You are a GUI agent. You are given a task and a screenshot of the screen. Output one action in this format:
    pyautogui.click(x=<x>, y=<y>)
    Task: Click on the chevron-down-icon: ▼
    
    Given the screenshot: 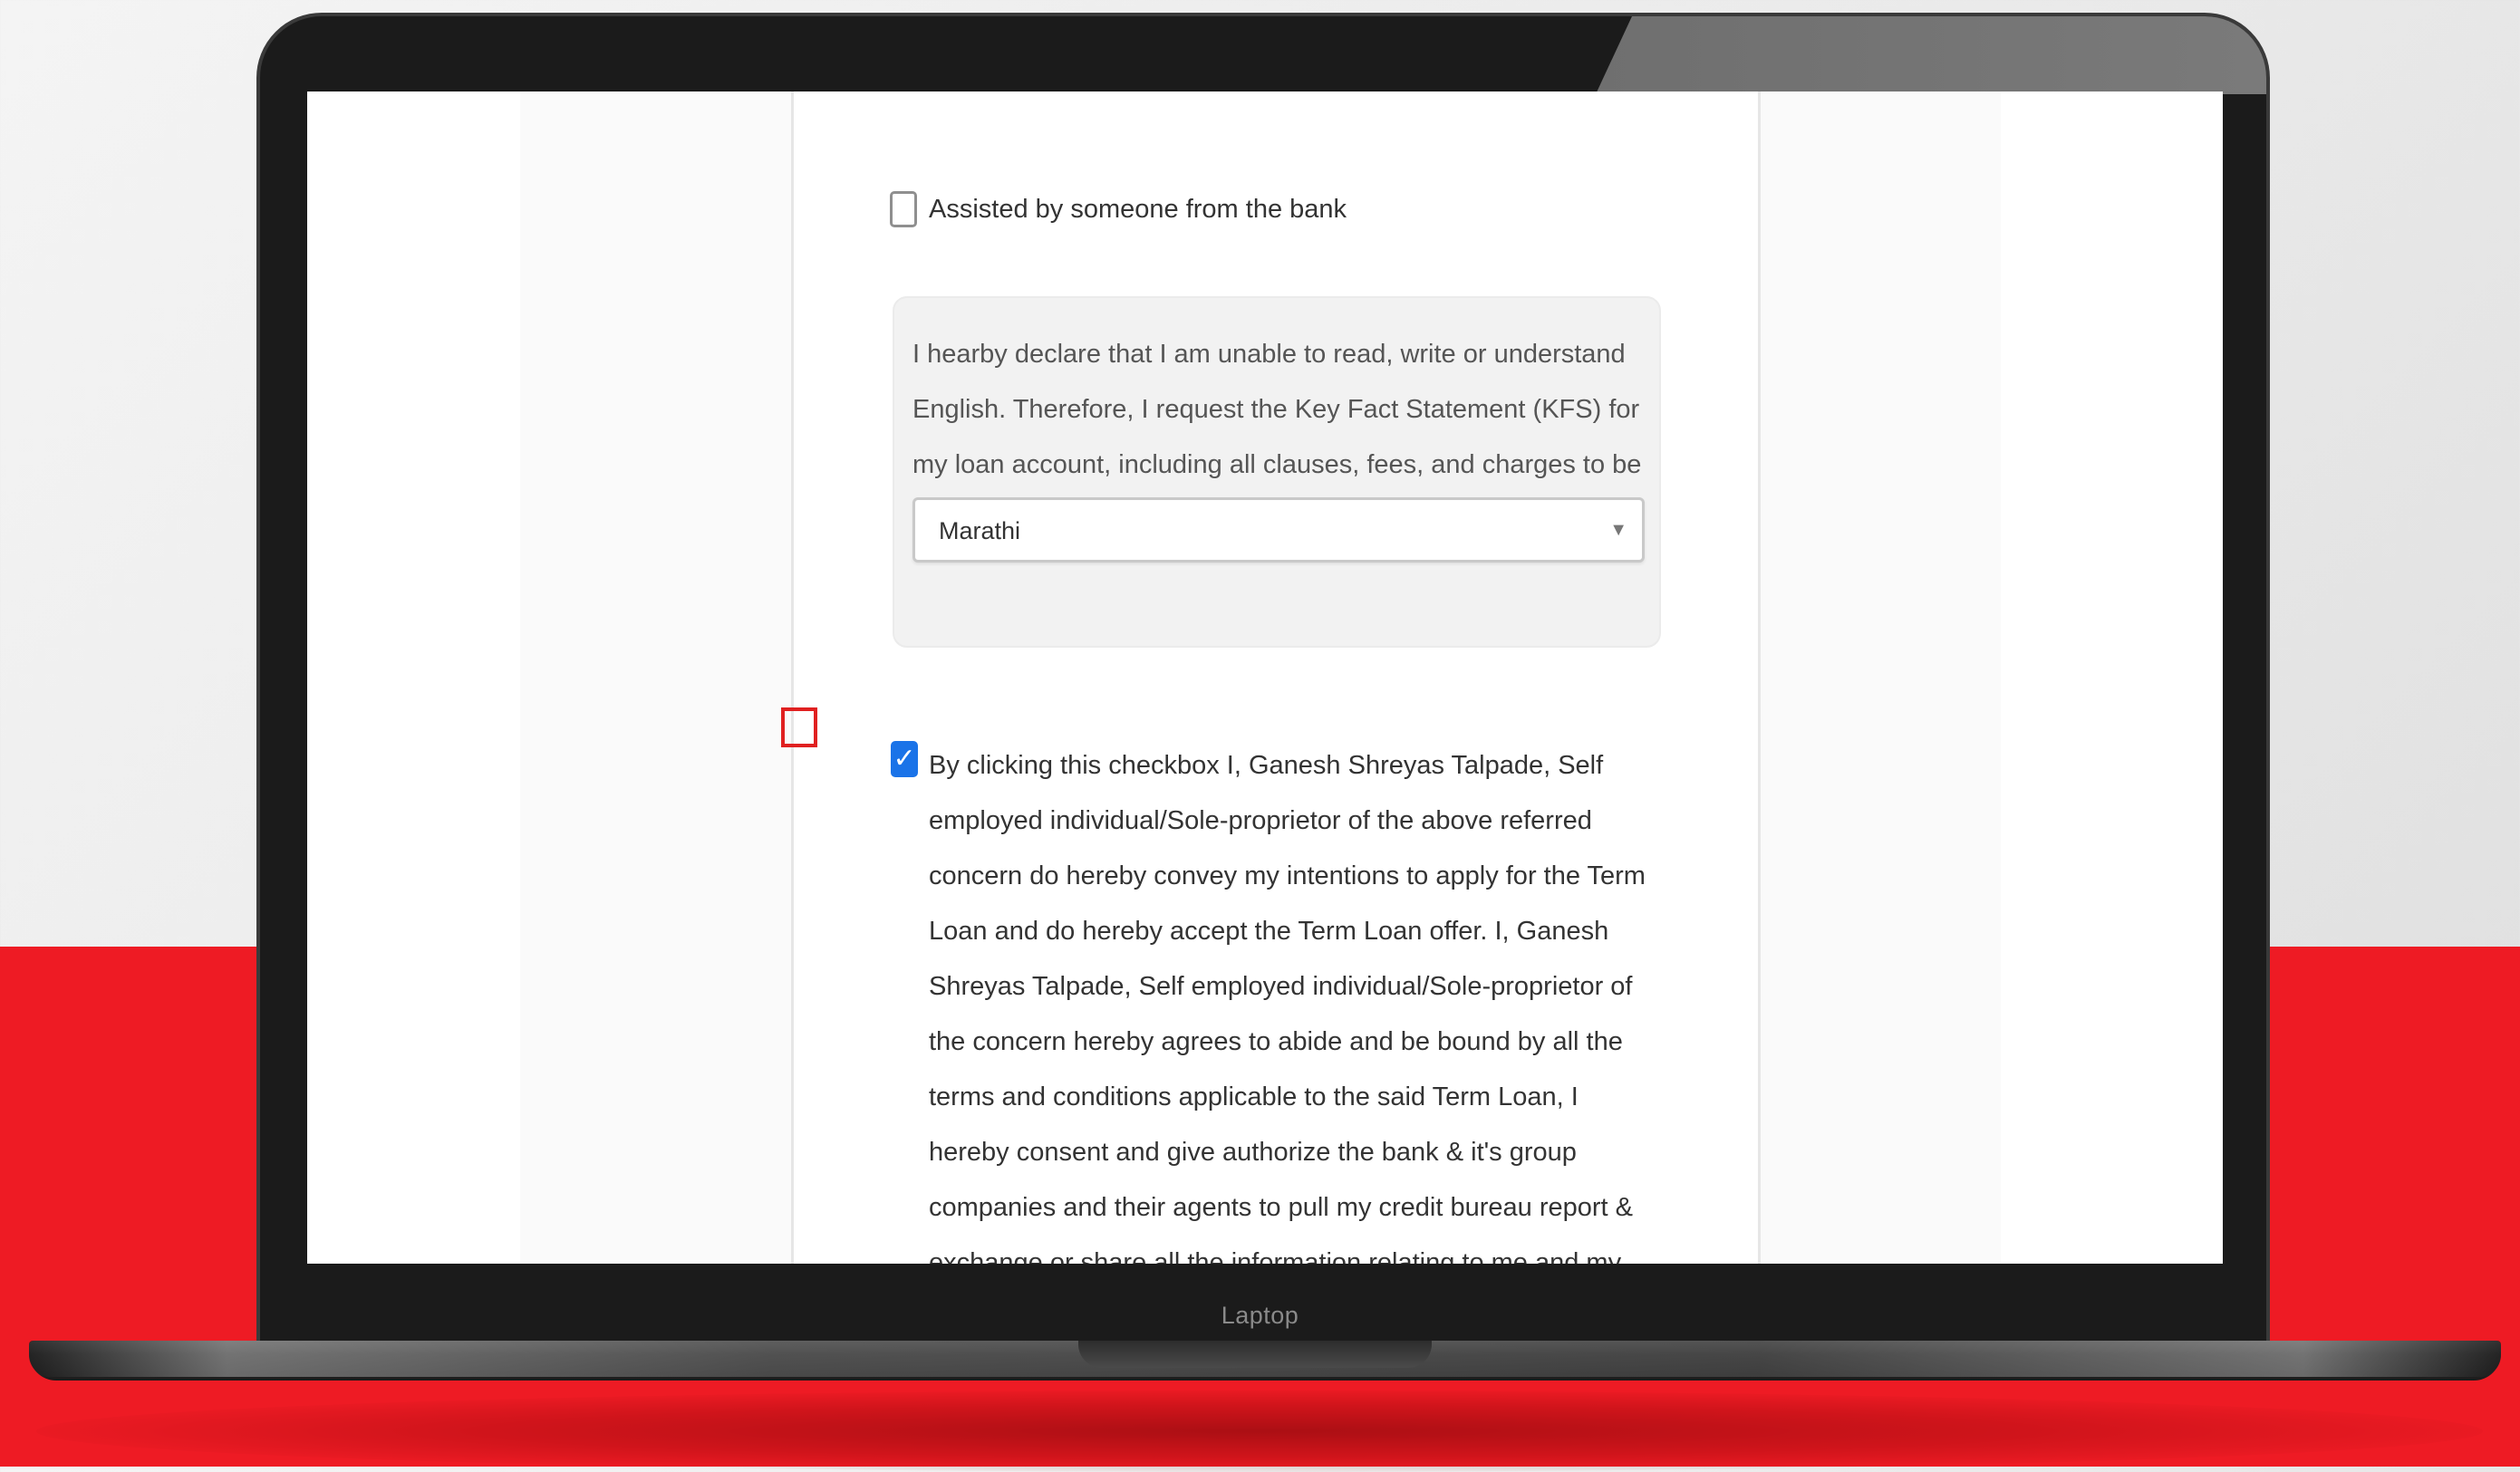 What is the action you would take?
    pyautogui.click(x=1618, y=530)
    